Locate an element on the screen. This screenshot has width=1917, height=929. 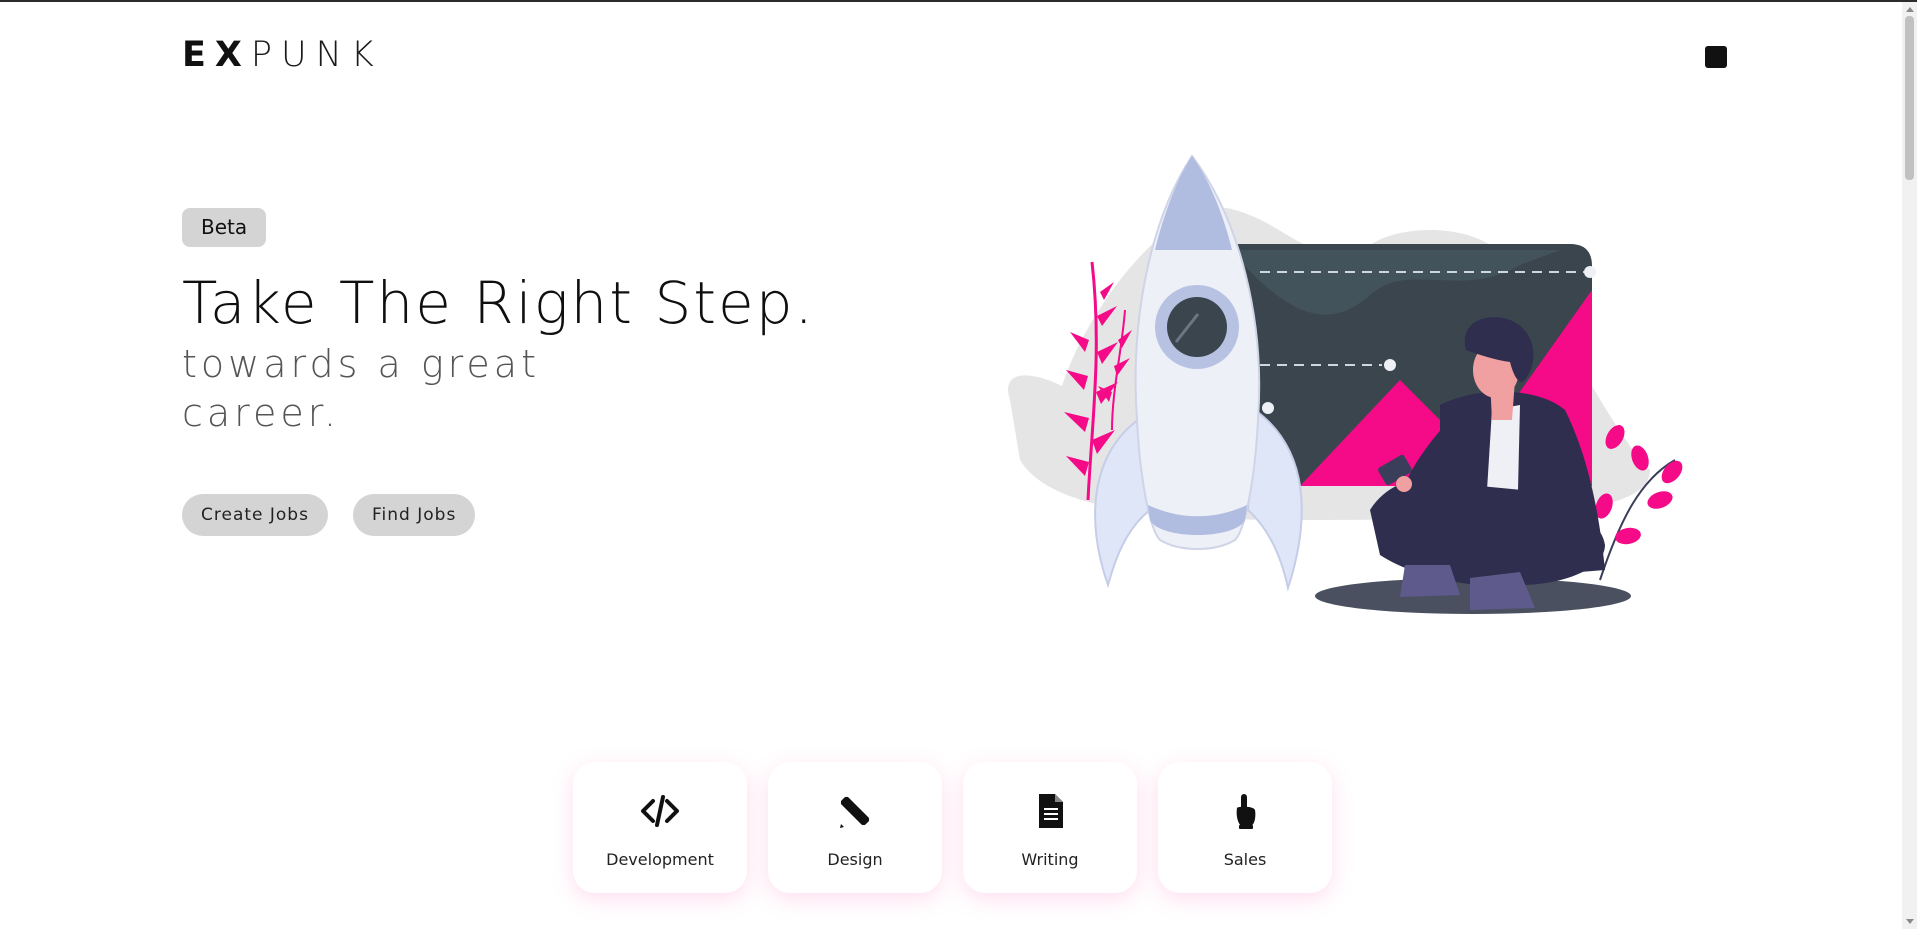
pink-plant-right is located at coordinates (1639, 503).